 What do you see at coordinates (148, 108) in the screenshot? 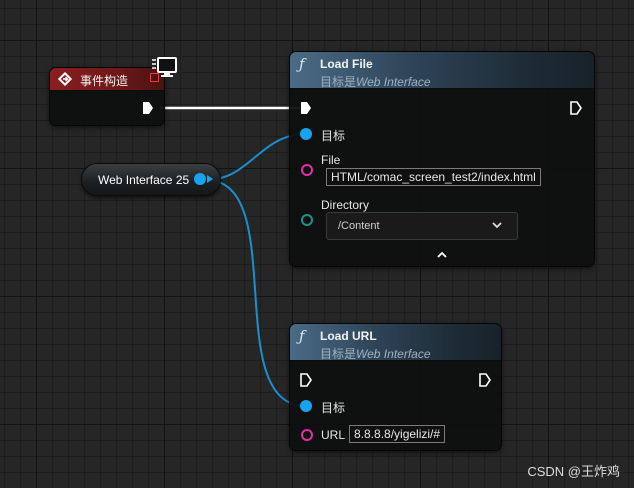
I see `event-exec-out-pin` at bounding box center [148, 108].